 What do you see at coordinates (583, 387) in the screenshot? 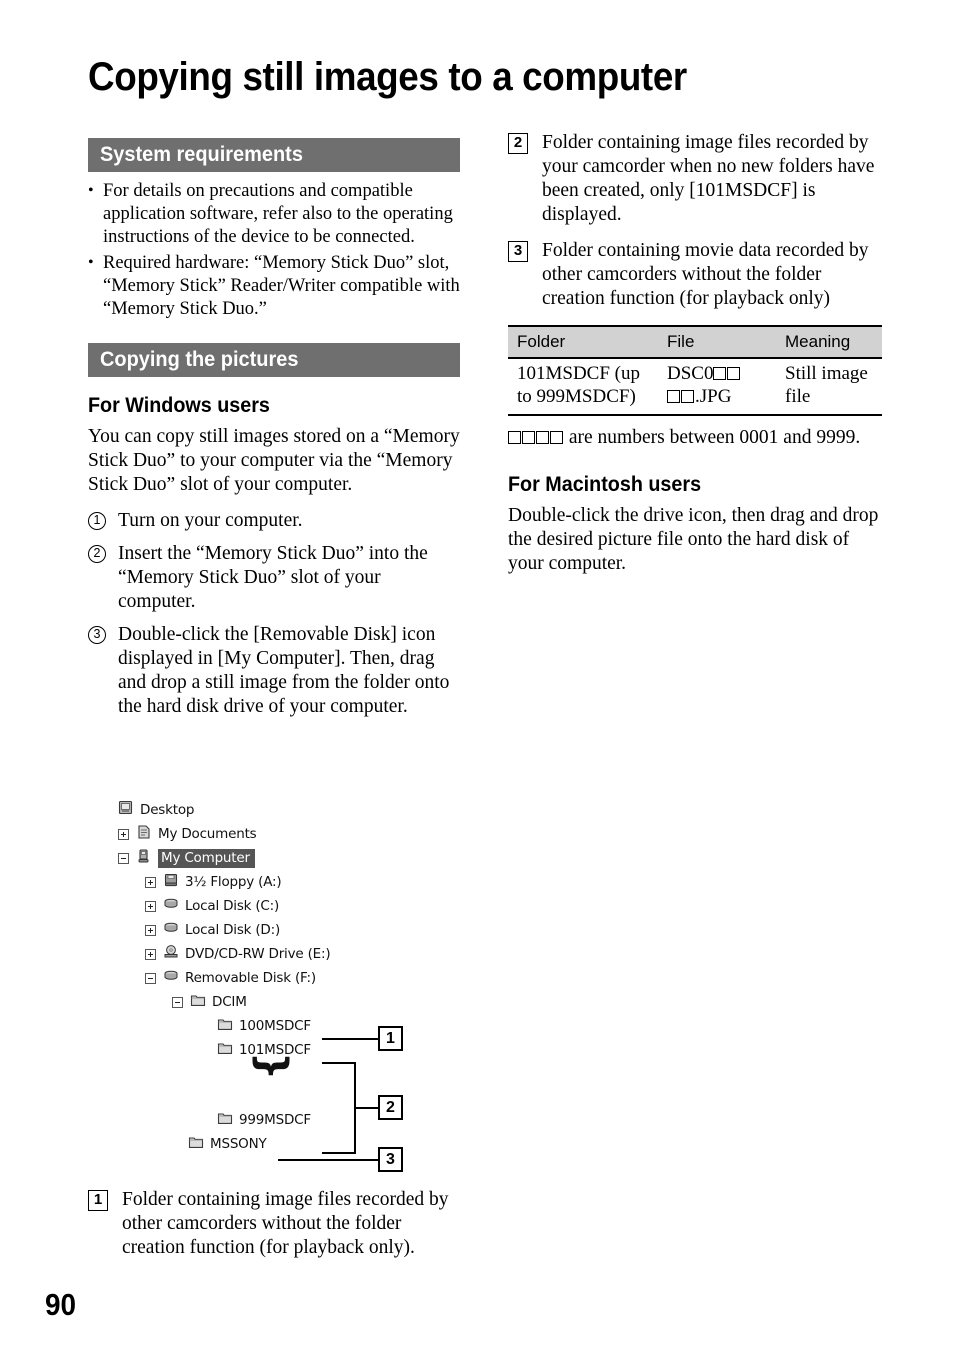
I see `cell-folder: 101MSDCF (up to 999MSDCF)` at bounding box center [583, 387].